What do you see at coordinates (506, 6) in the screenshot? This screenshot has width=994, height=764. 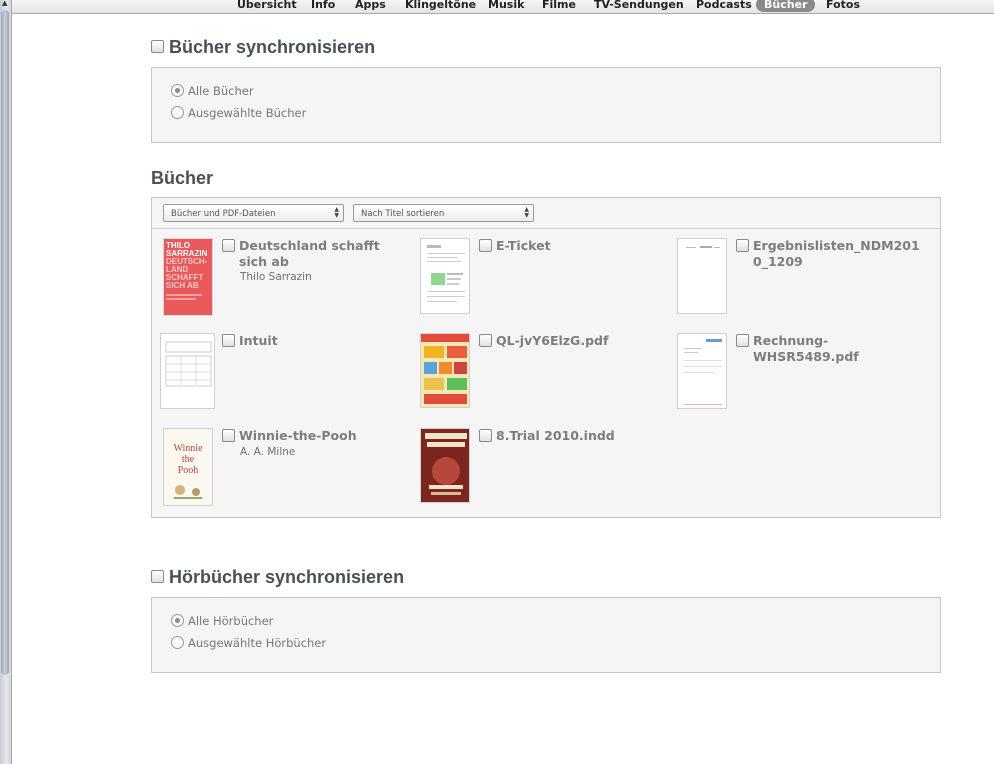 I see `tab-music: Musik` at bounding box center [506, 6].